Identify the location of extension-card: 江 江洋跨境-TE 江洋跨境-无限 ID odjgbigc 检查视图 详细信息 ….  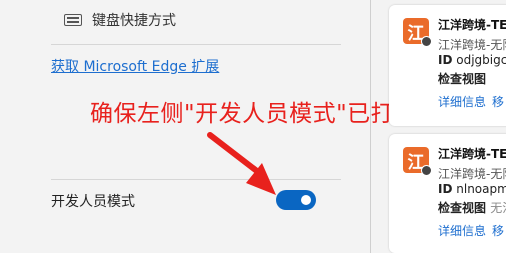
(447, 65).